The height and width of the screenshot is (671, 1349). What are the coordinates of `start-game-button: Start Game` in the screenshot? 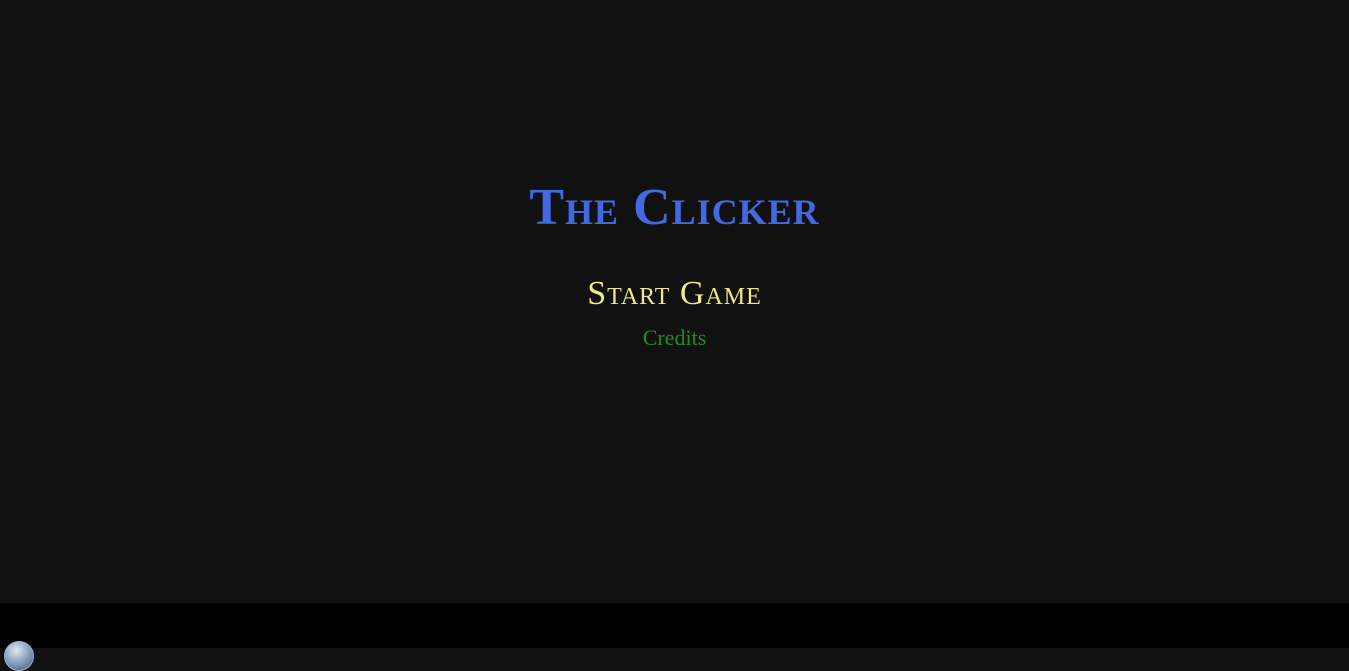 It's located at (674, 294).